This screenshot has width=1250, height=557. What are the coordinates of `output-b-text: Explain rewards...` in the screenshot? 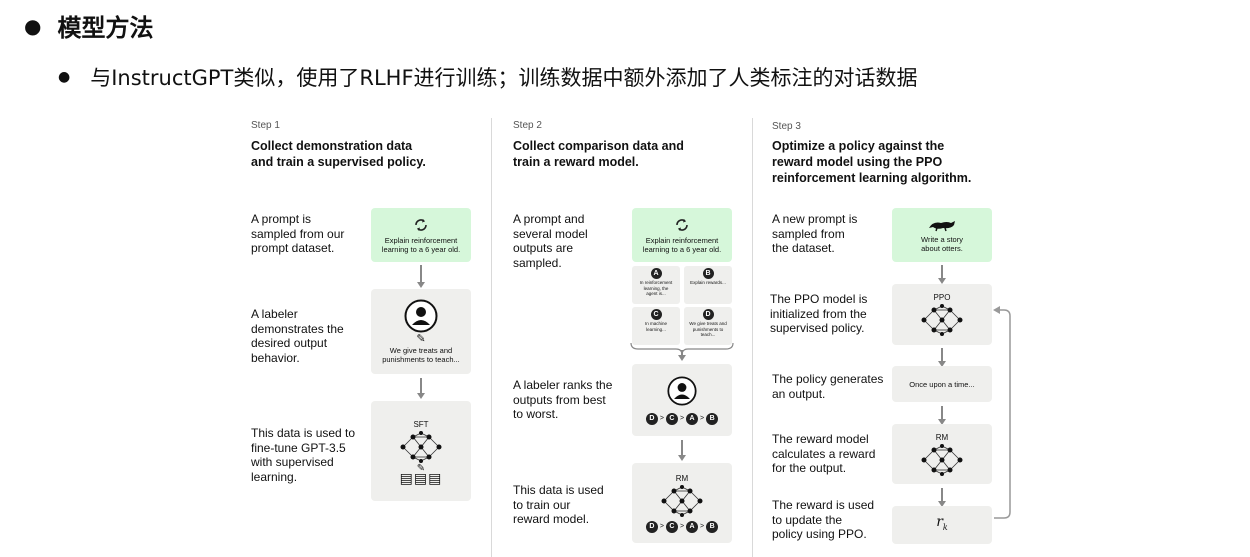 It's located at (708, 282).